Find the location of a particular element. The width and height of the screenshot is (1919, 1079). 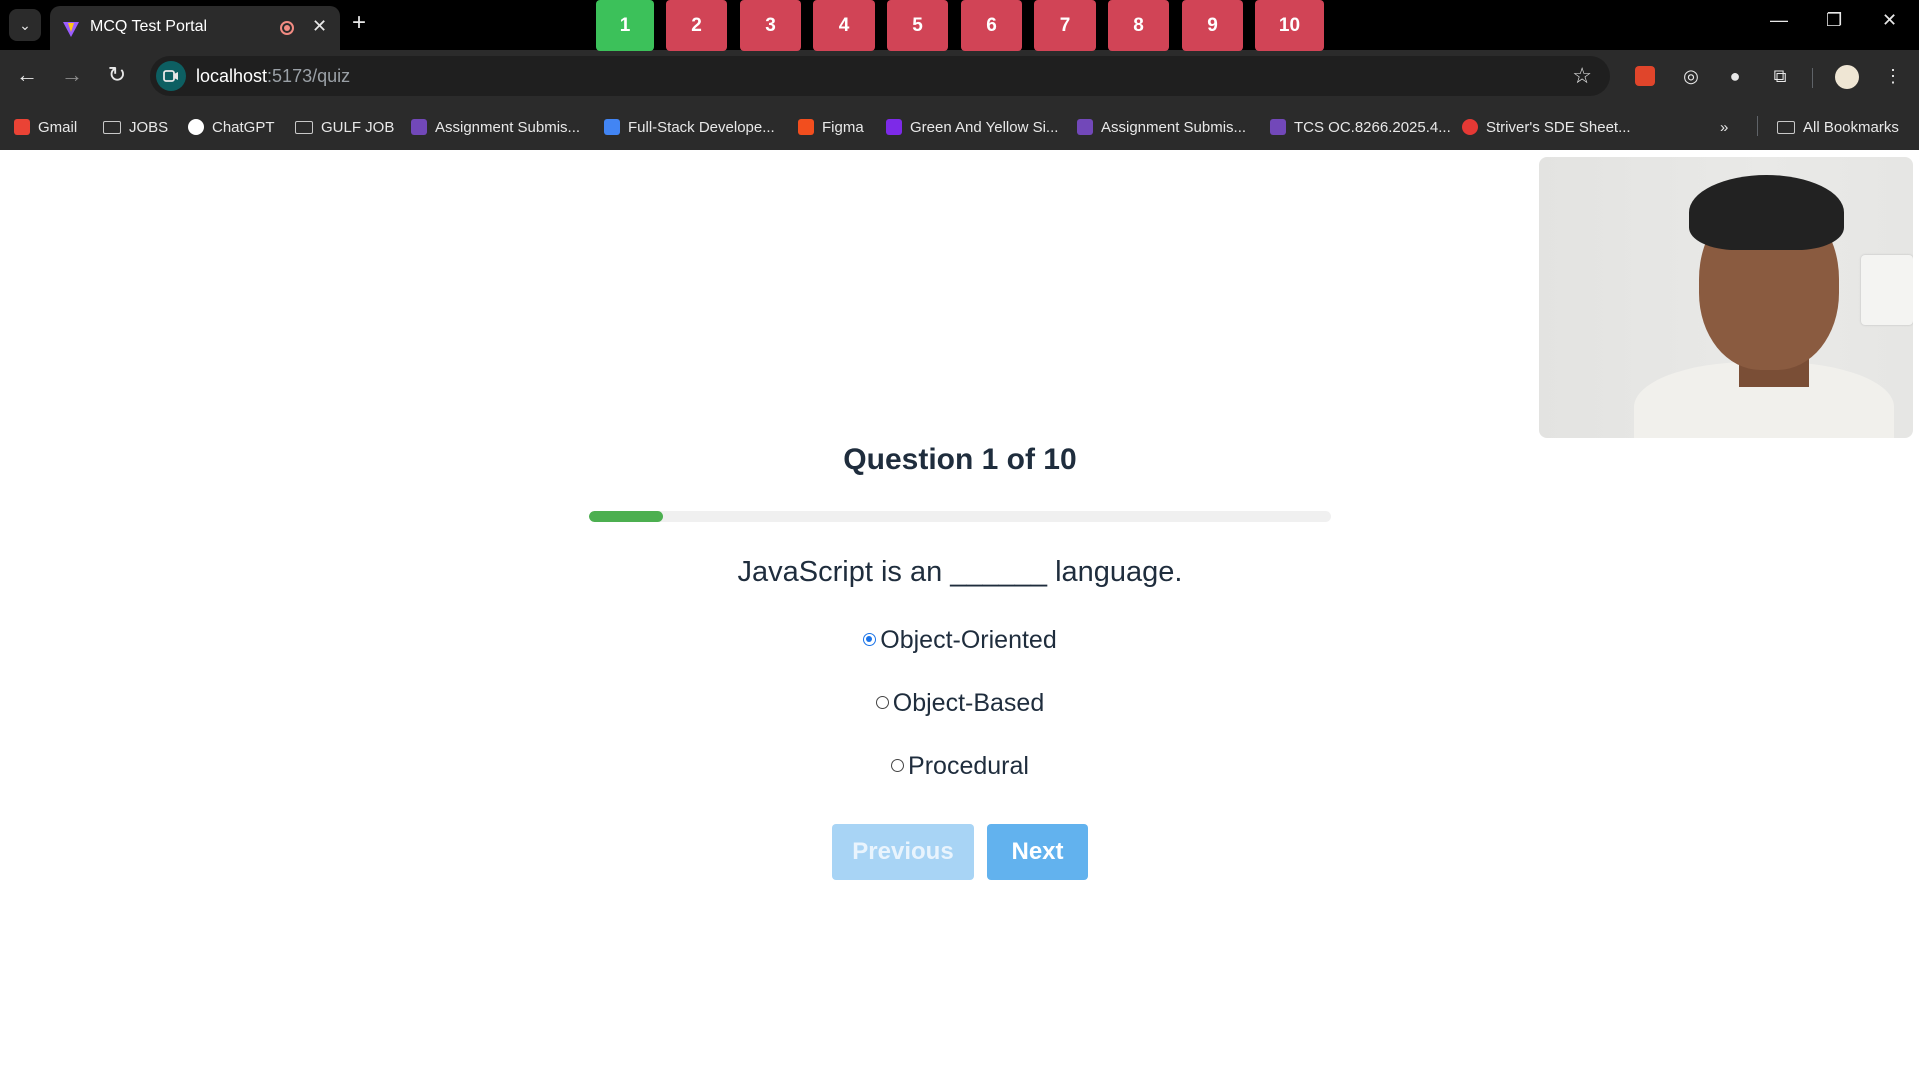

bookmark-label: Gmail is located at coordinates (58, 127).